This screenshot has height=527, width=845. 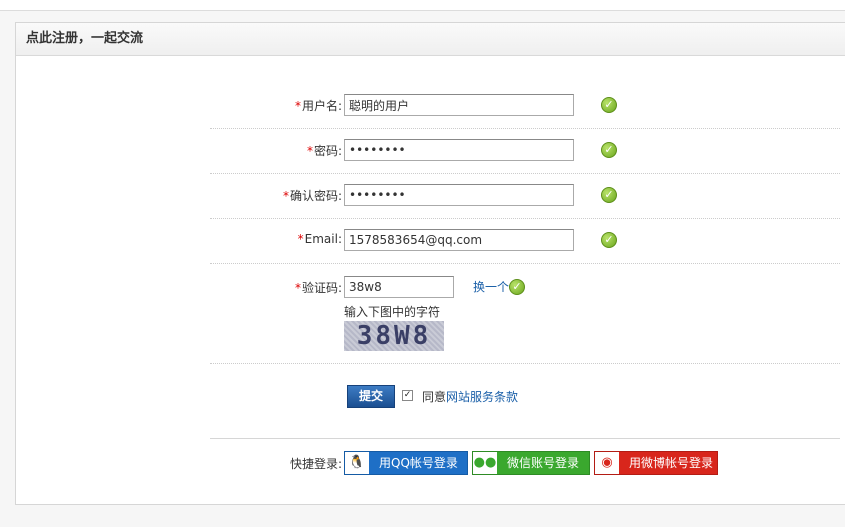 What do you see at coordinates (318, 106) in the screenshot?
I see `username-label: *用户名:` at bounding box center [318, 106].